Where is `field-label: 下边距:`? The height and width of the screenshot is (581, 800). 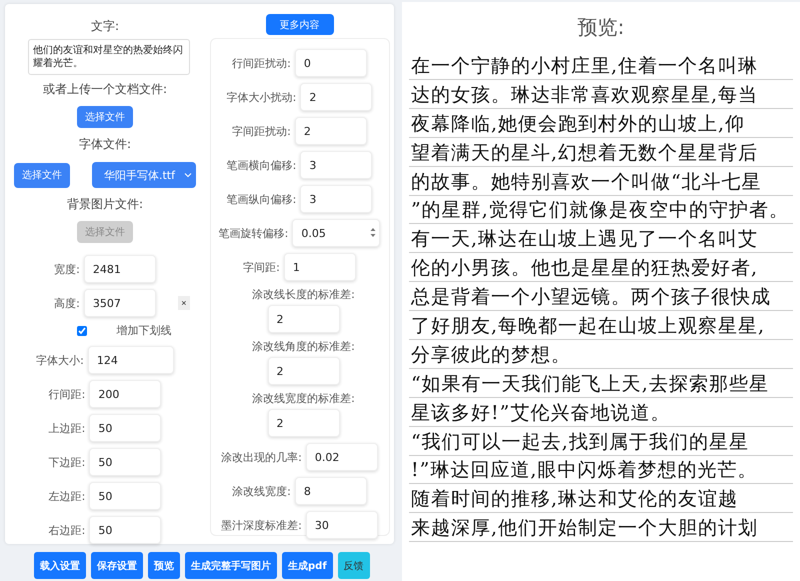 field-label: 下边距: is located at coordinates (67, 462).